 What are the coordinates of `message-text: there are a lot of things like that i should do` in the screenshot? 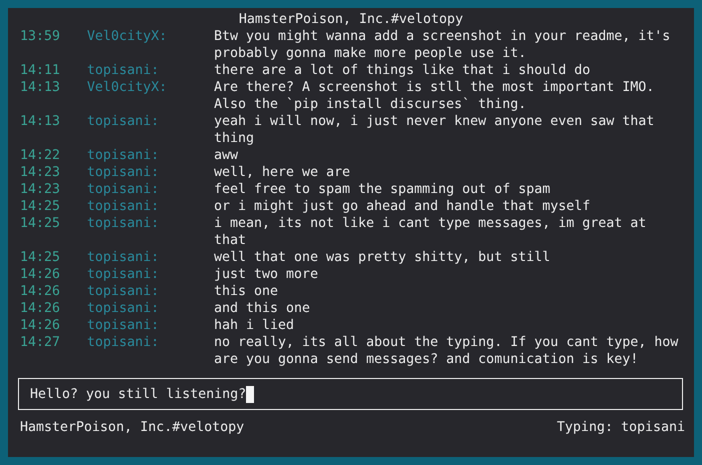 It's located at (402, 70).